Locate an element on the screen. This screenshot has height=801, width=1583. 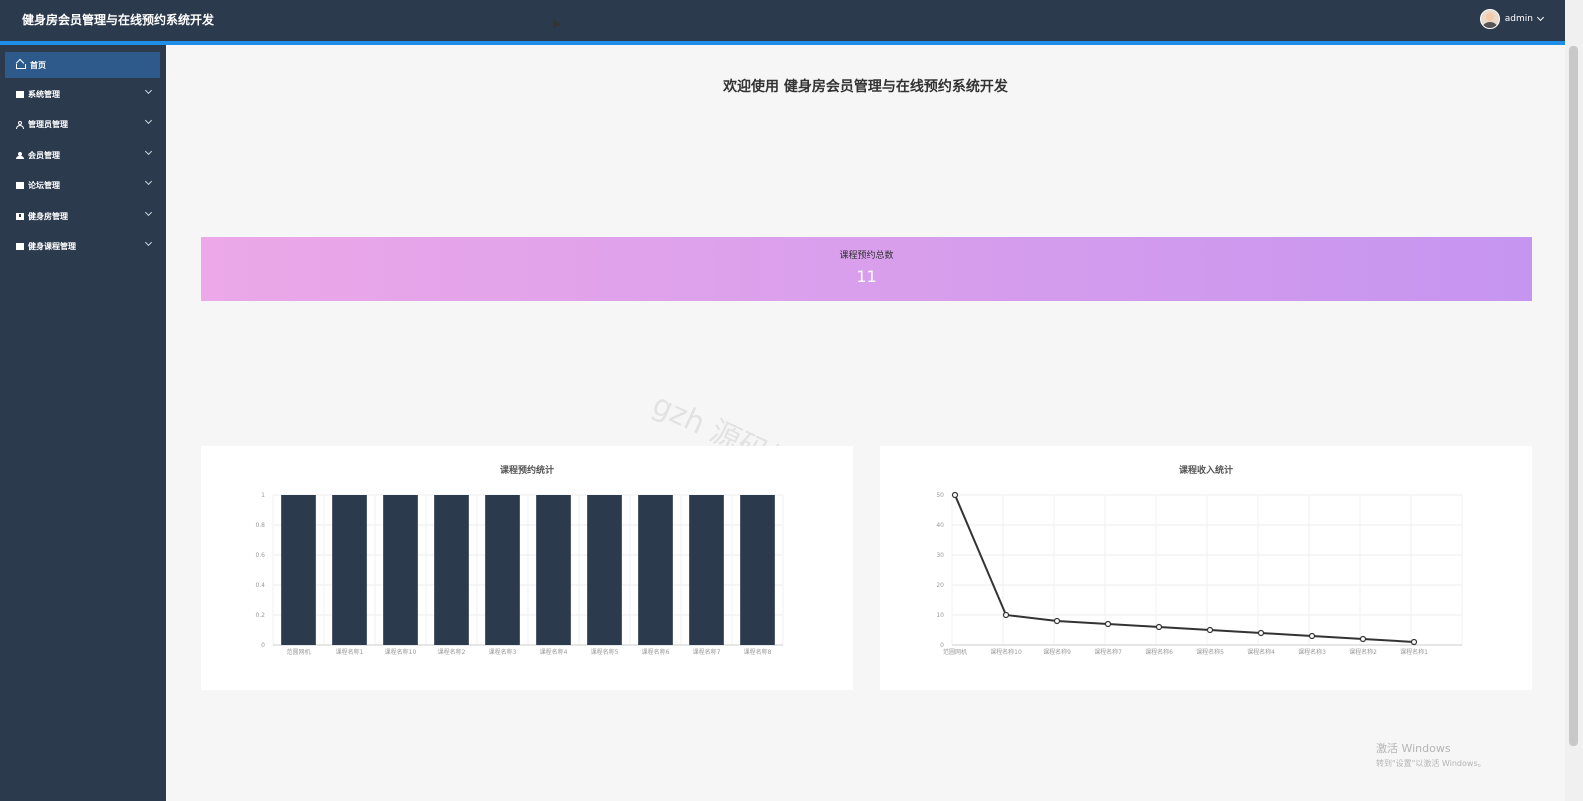
user-menu: admin is located at coordinates (1512, 19).